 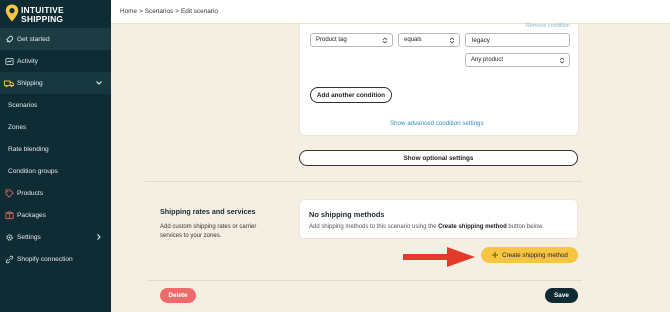 I want to click on show-optional-settings-button: Show optional settings, so click(x=438, y=158).